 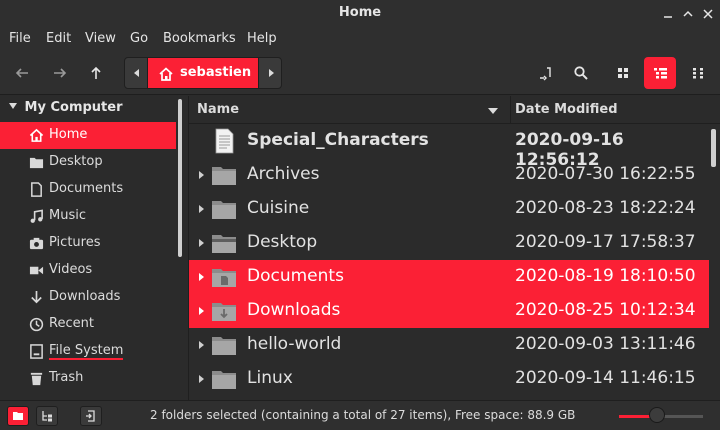 I want to click on menu-edit: Edit, so click(x=58, y=38).